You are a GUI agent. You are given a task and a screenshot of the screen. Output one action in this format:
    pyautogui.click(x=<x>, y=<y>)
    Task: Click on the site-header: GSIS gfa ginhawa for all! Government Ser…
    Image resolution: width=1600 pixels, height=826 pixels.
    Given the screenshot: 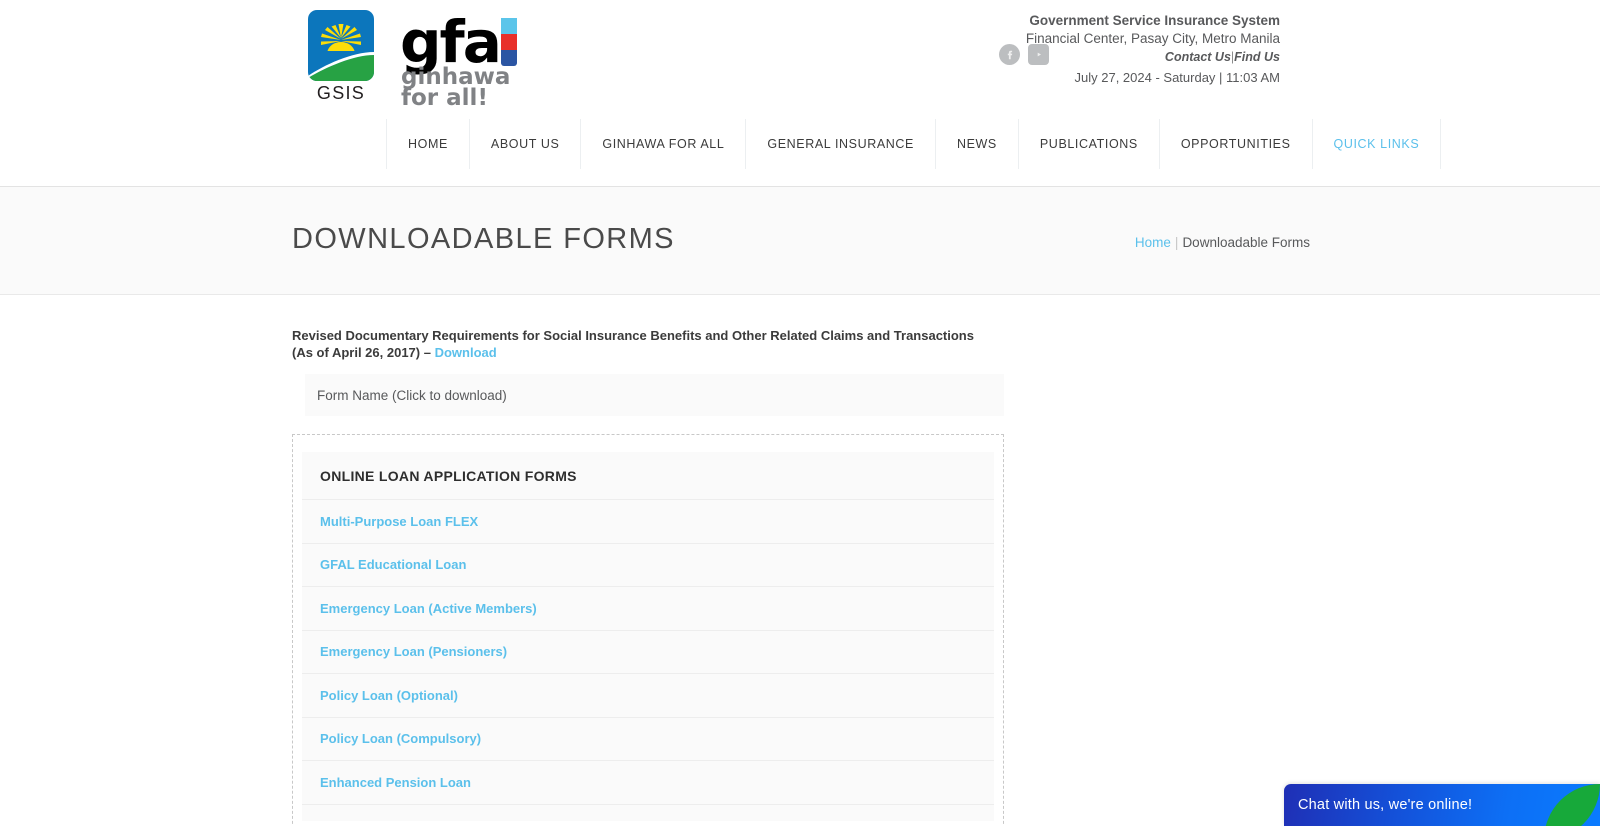 What is the action you would take?
    pyautogui.click(x=800, y=59)
    